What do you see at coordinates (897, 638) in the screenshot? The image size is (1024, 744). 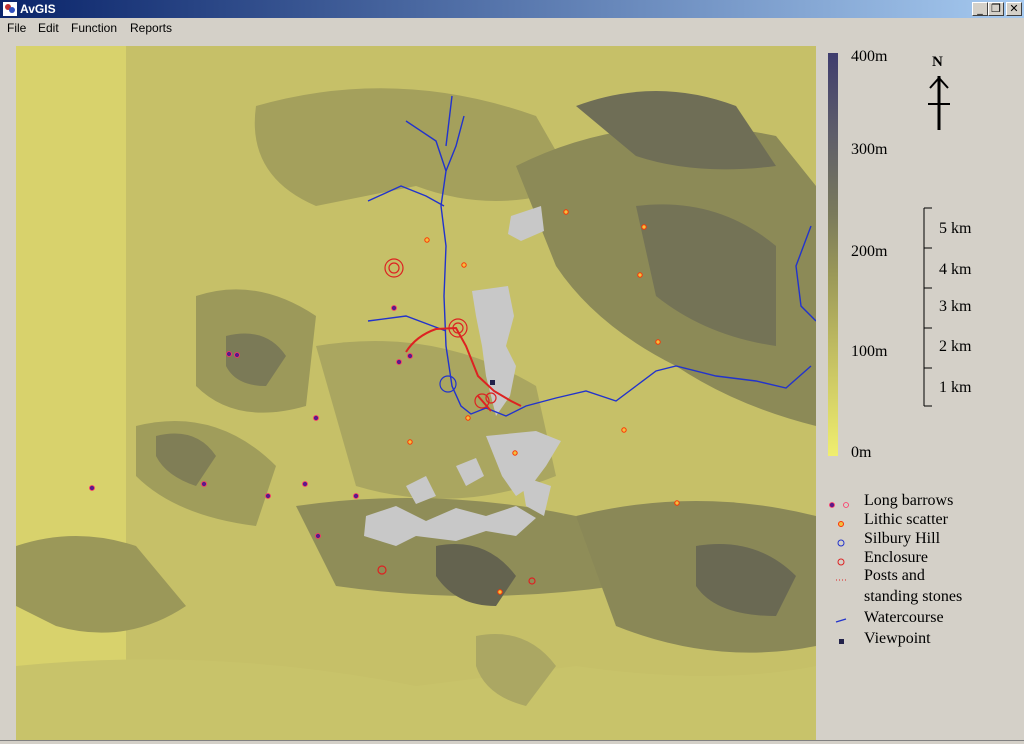 I see `legend-label-viewpoint: Viewpoint` at bounding box center [897, 638].